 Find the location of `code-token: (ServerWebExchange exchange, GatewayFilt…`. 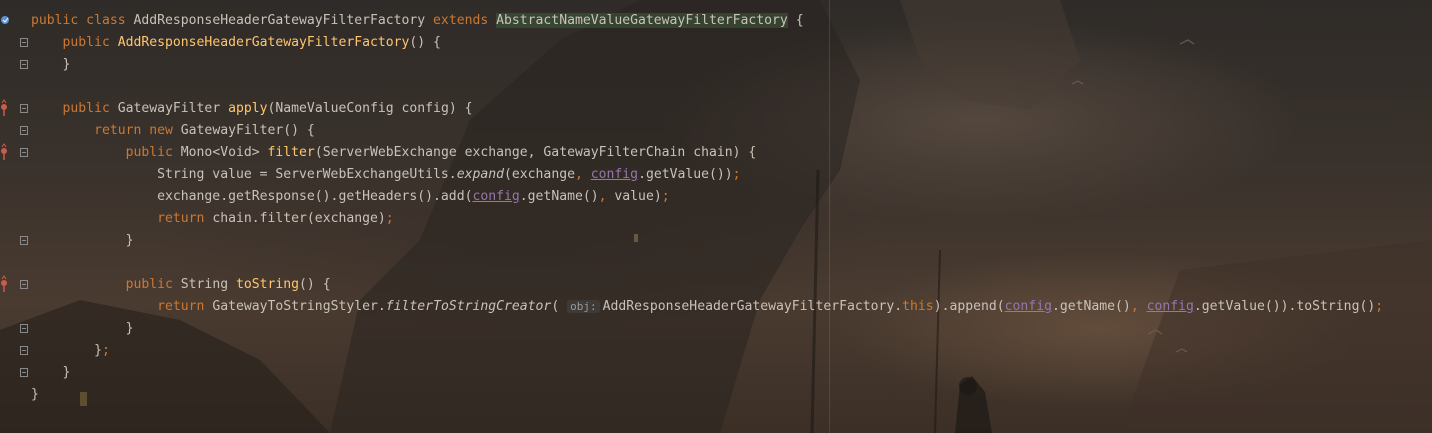

code-token: (ServerWebExchange exchange, GatewayFilt… is located at coordinates (535, 152).